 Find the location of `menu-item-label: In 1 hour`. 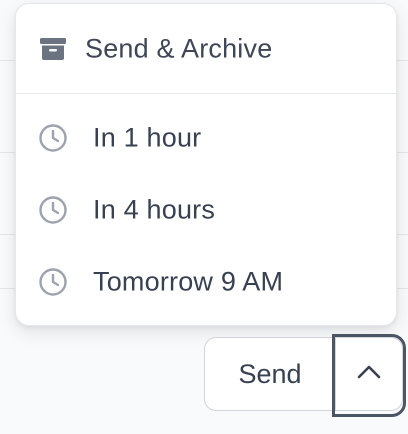

menu-item-label: In 1 hour is located at coordinates (147, 137).